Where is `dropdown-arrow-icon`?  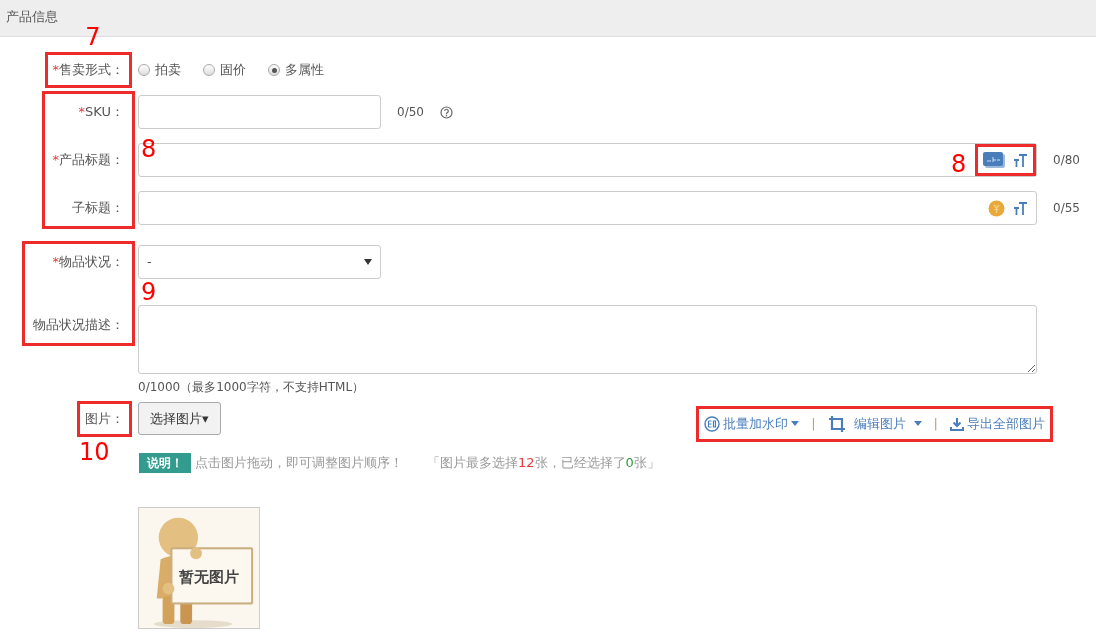
dropdown-arrow-icon is located at coordinates (368, 262).